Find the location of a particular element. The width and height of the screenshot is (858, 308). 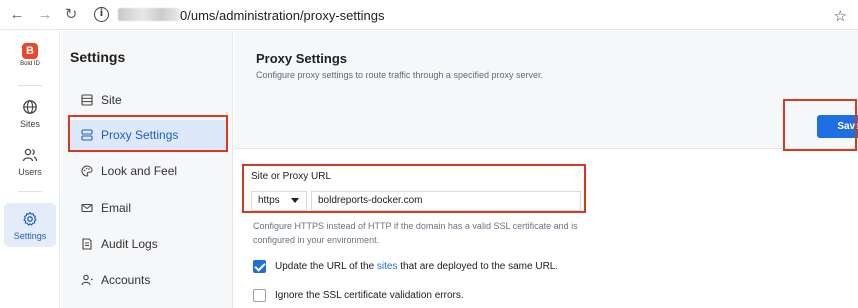

rail-item-sites: Sites is located at coordinates (30, 114).